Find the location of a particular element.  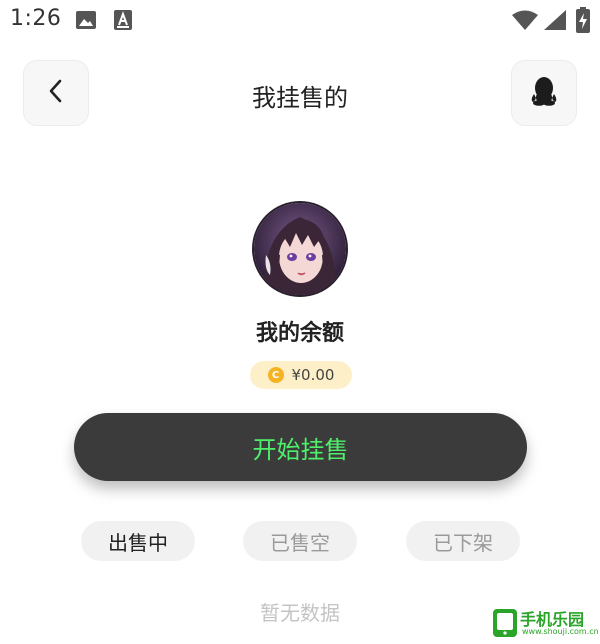

watermark: 手机乐园 www.shouji.com.cn is located at coordinates (545, 623).